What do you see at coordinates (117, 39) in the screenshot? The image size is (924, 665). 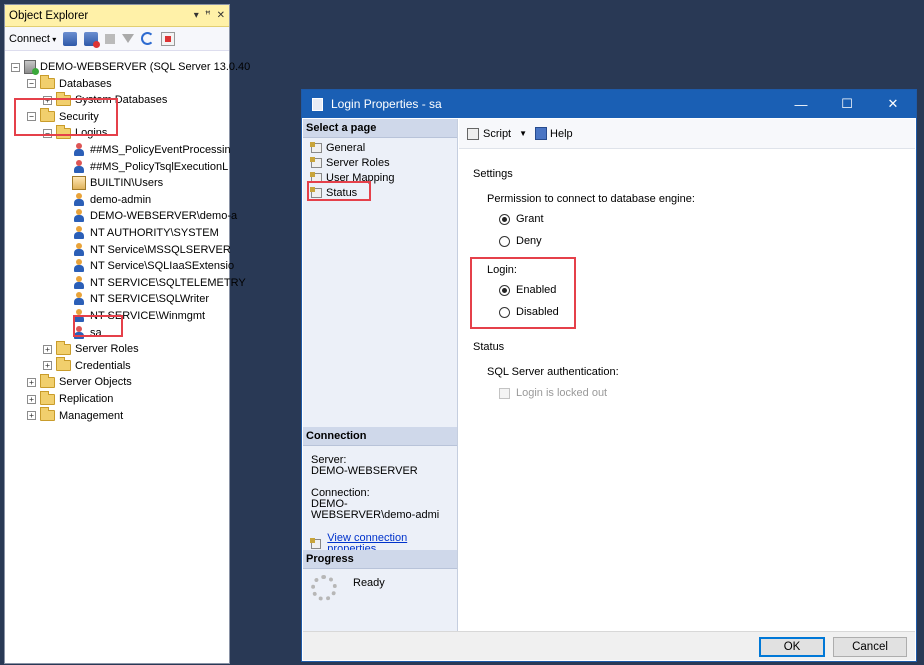 I see `object-explorer-toolbar: Connect ▾` at bounding box center [117, 39].